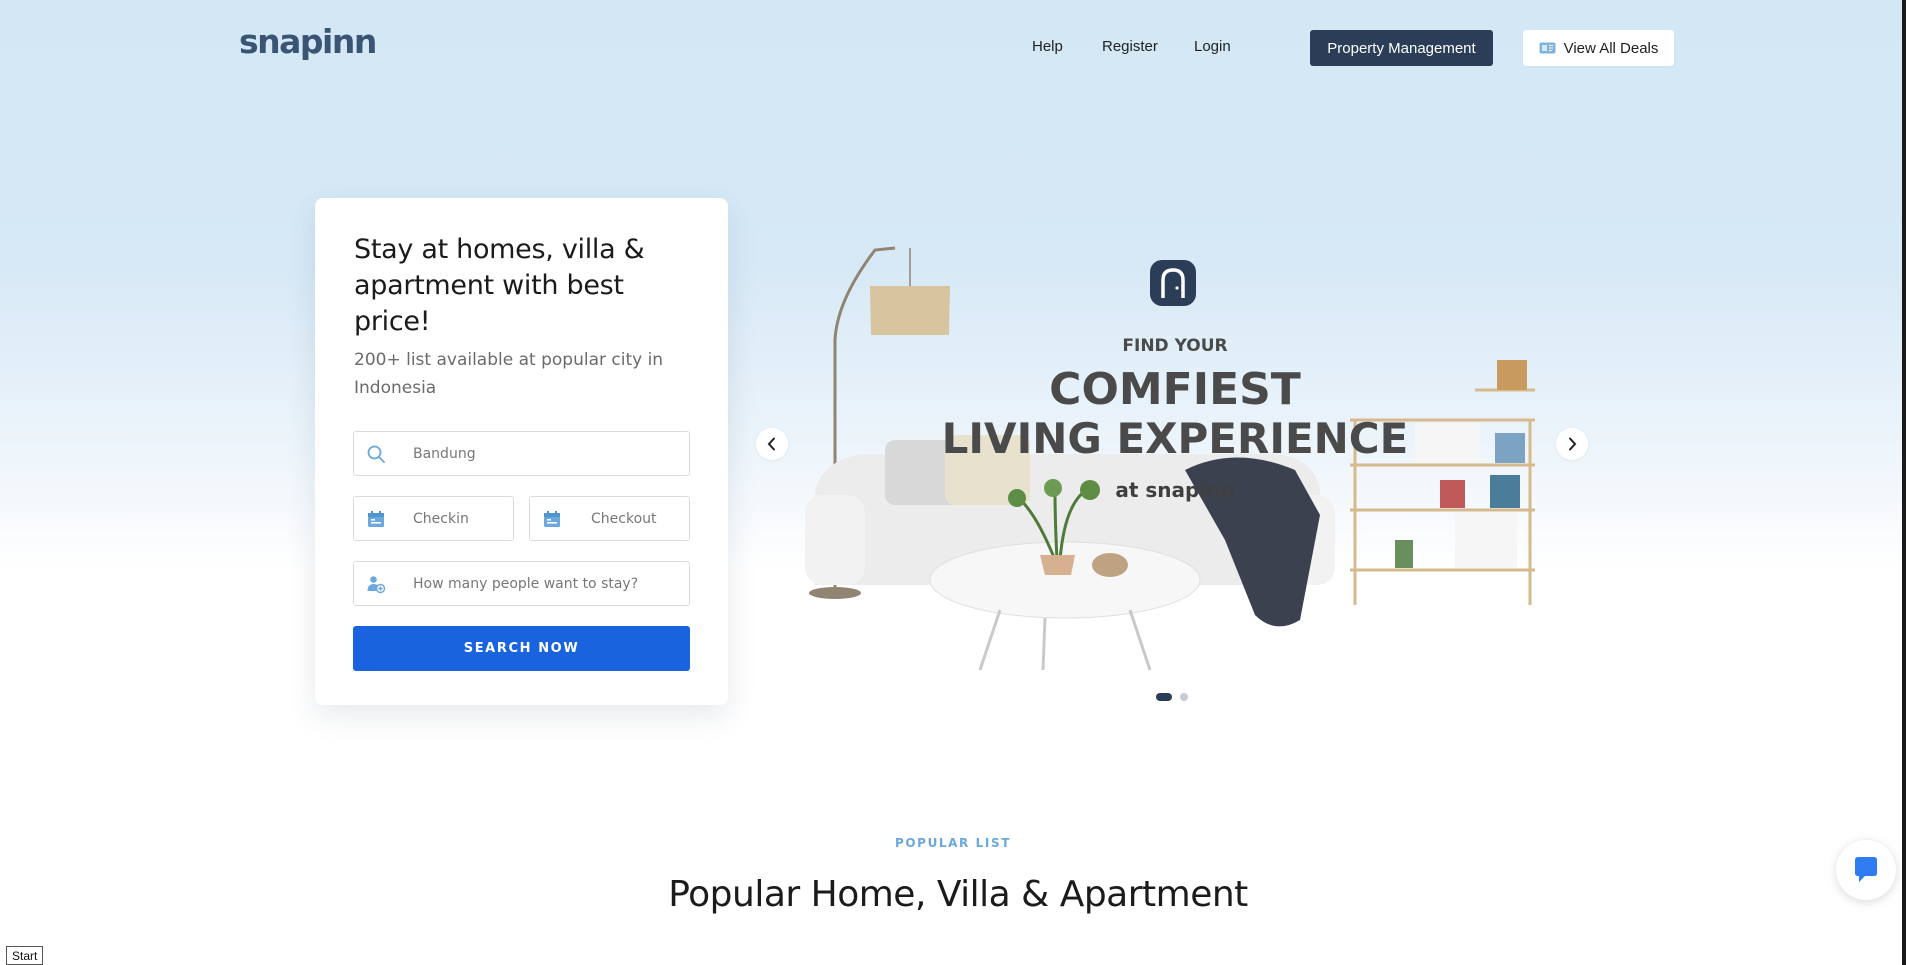 The height and width of the screenshot is (965, 1906). Describe the element at coordinates (1212, 46) in the screenshot. I see `nav-login: Login` at that location.